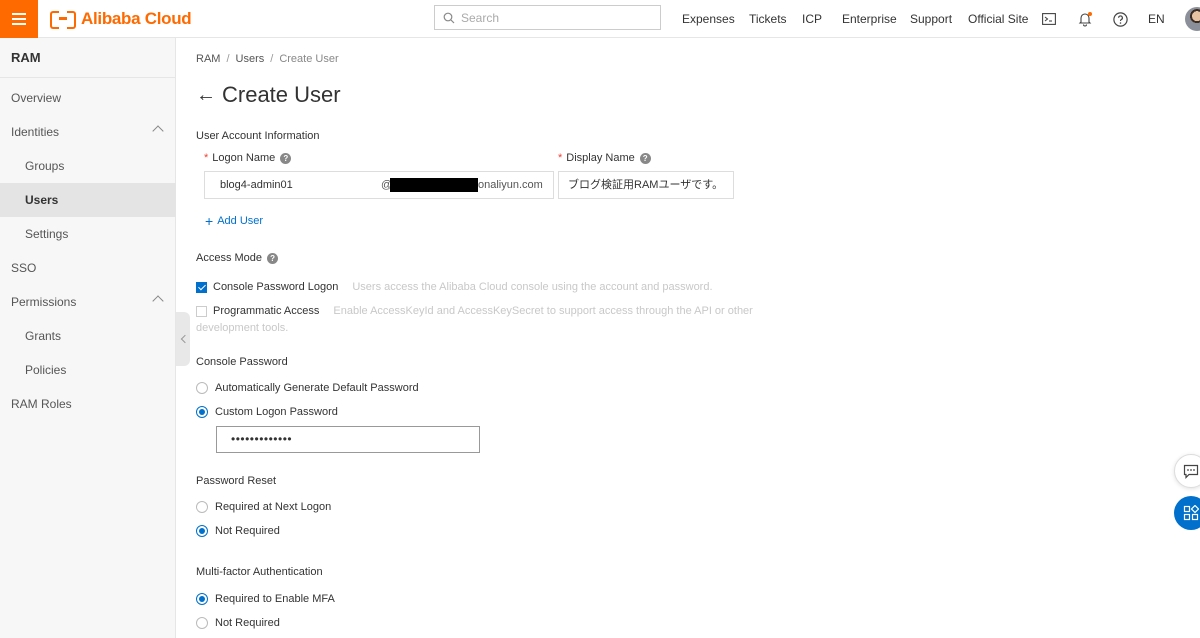 This screenshot has width=1200, height=638. Describe the element at coordinates (1191, 471) in the screenshot. I see `chat-icon` at that location.